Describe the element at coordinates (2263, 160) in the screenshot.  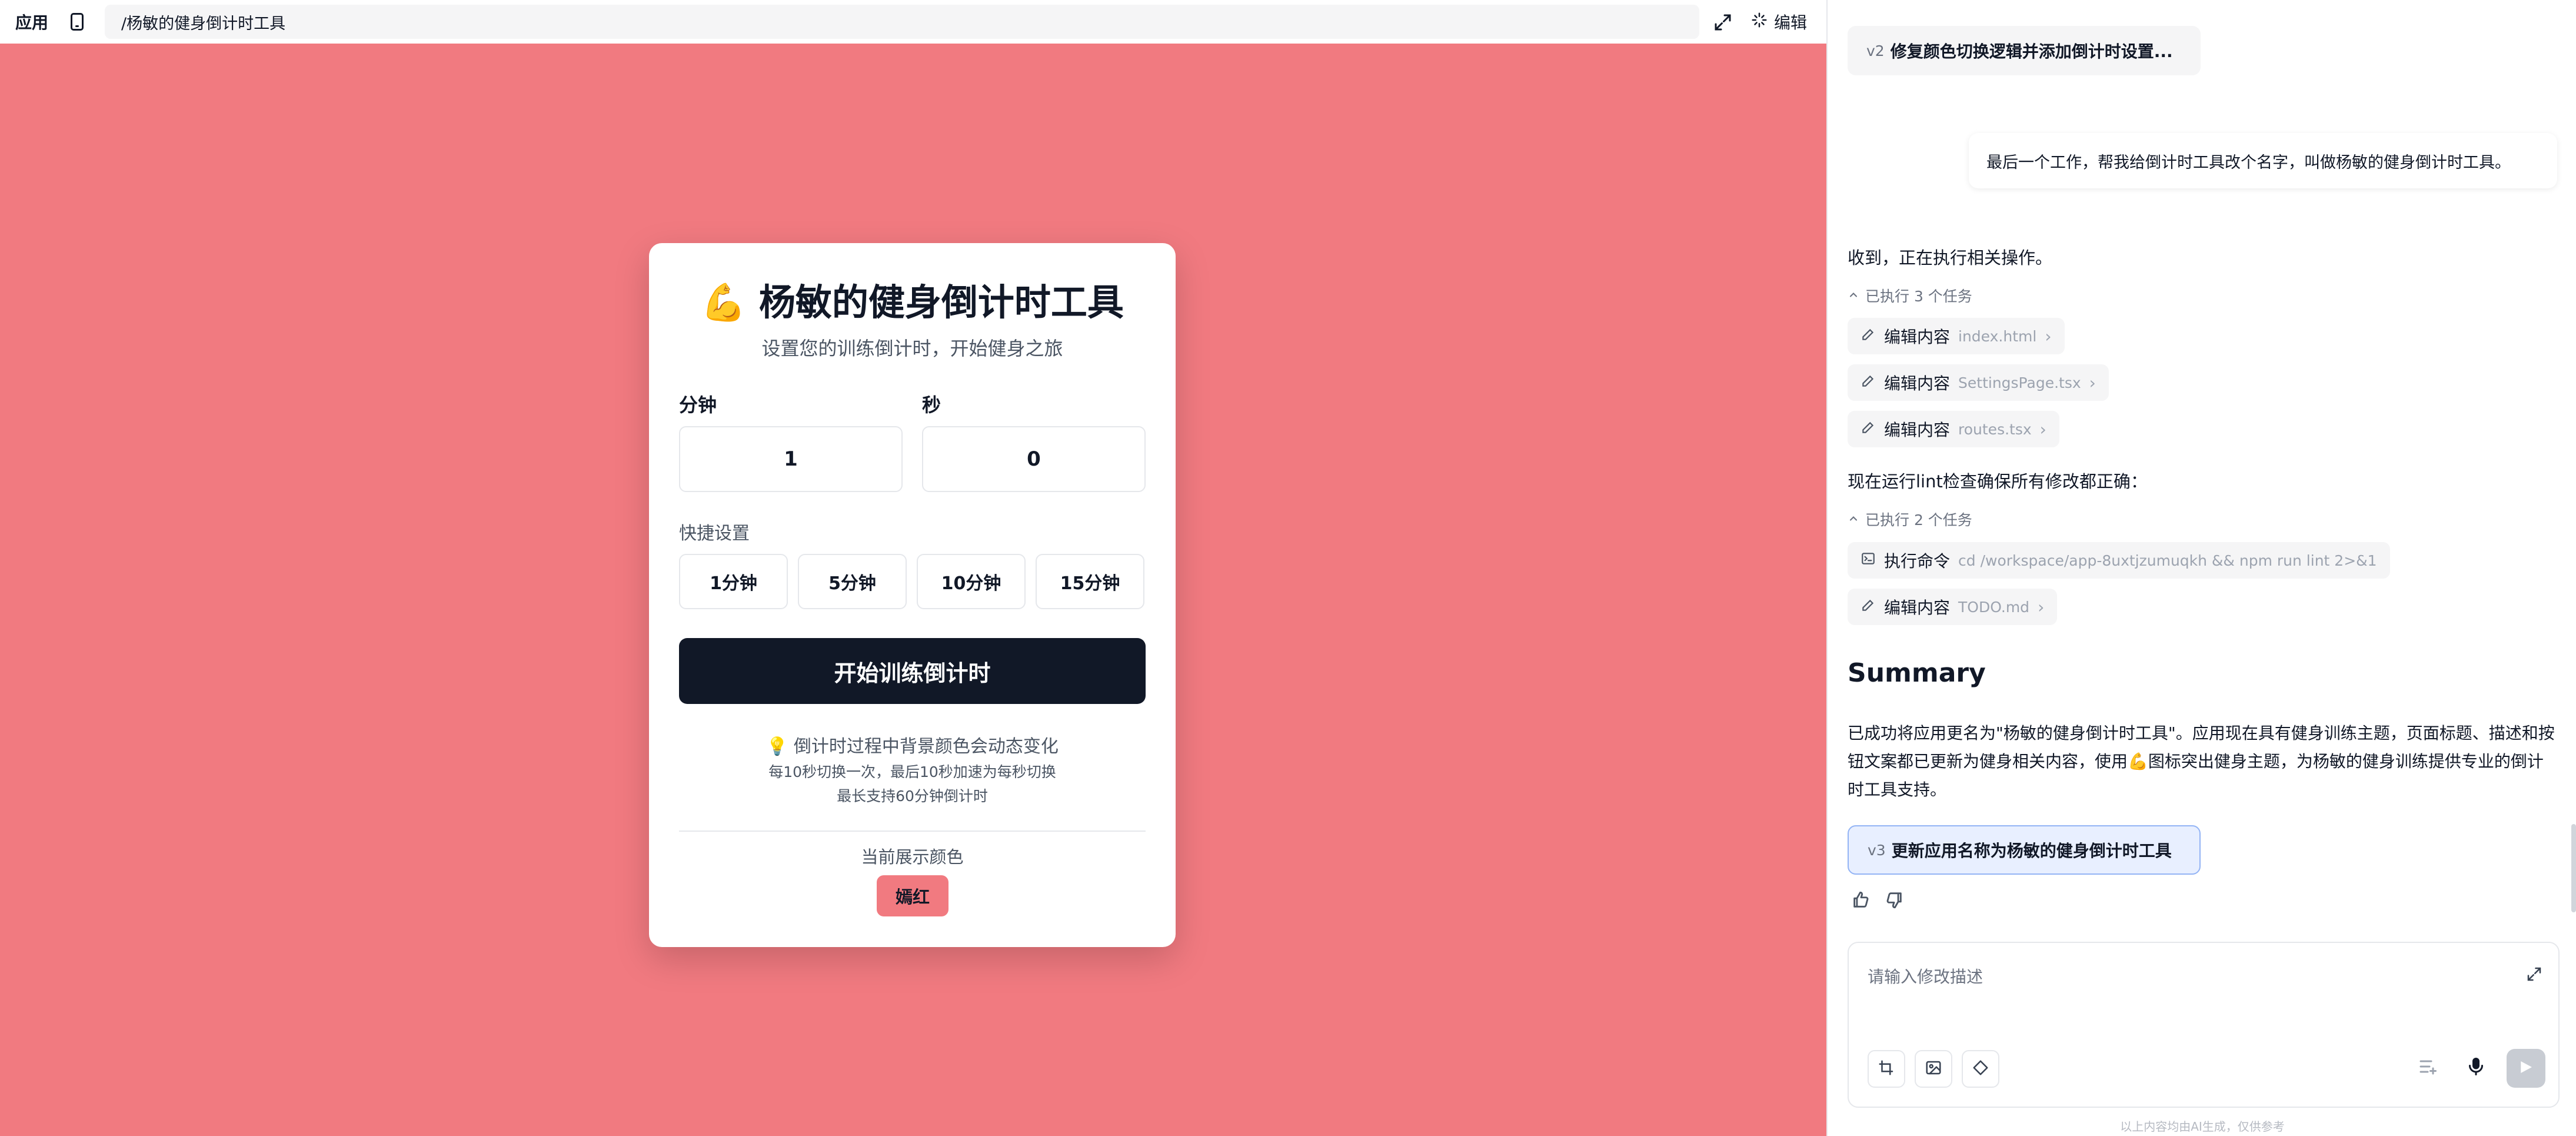
I see `user-message: 最后一个工作，帮我给倒计时工具改个名字，叫做杨敏的健身倒计时工具。` at that location.